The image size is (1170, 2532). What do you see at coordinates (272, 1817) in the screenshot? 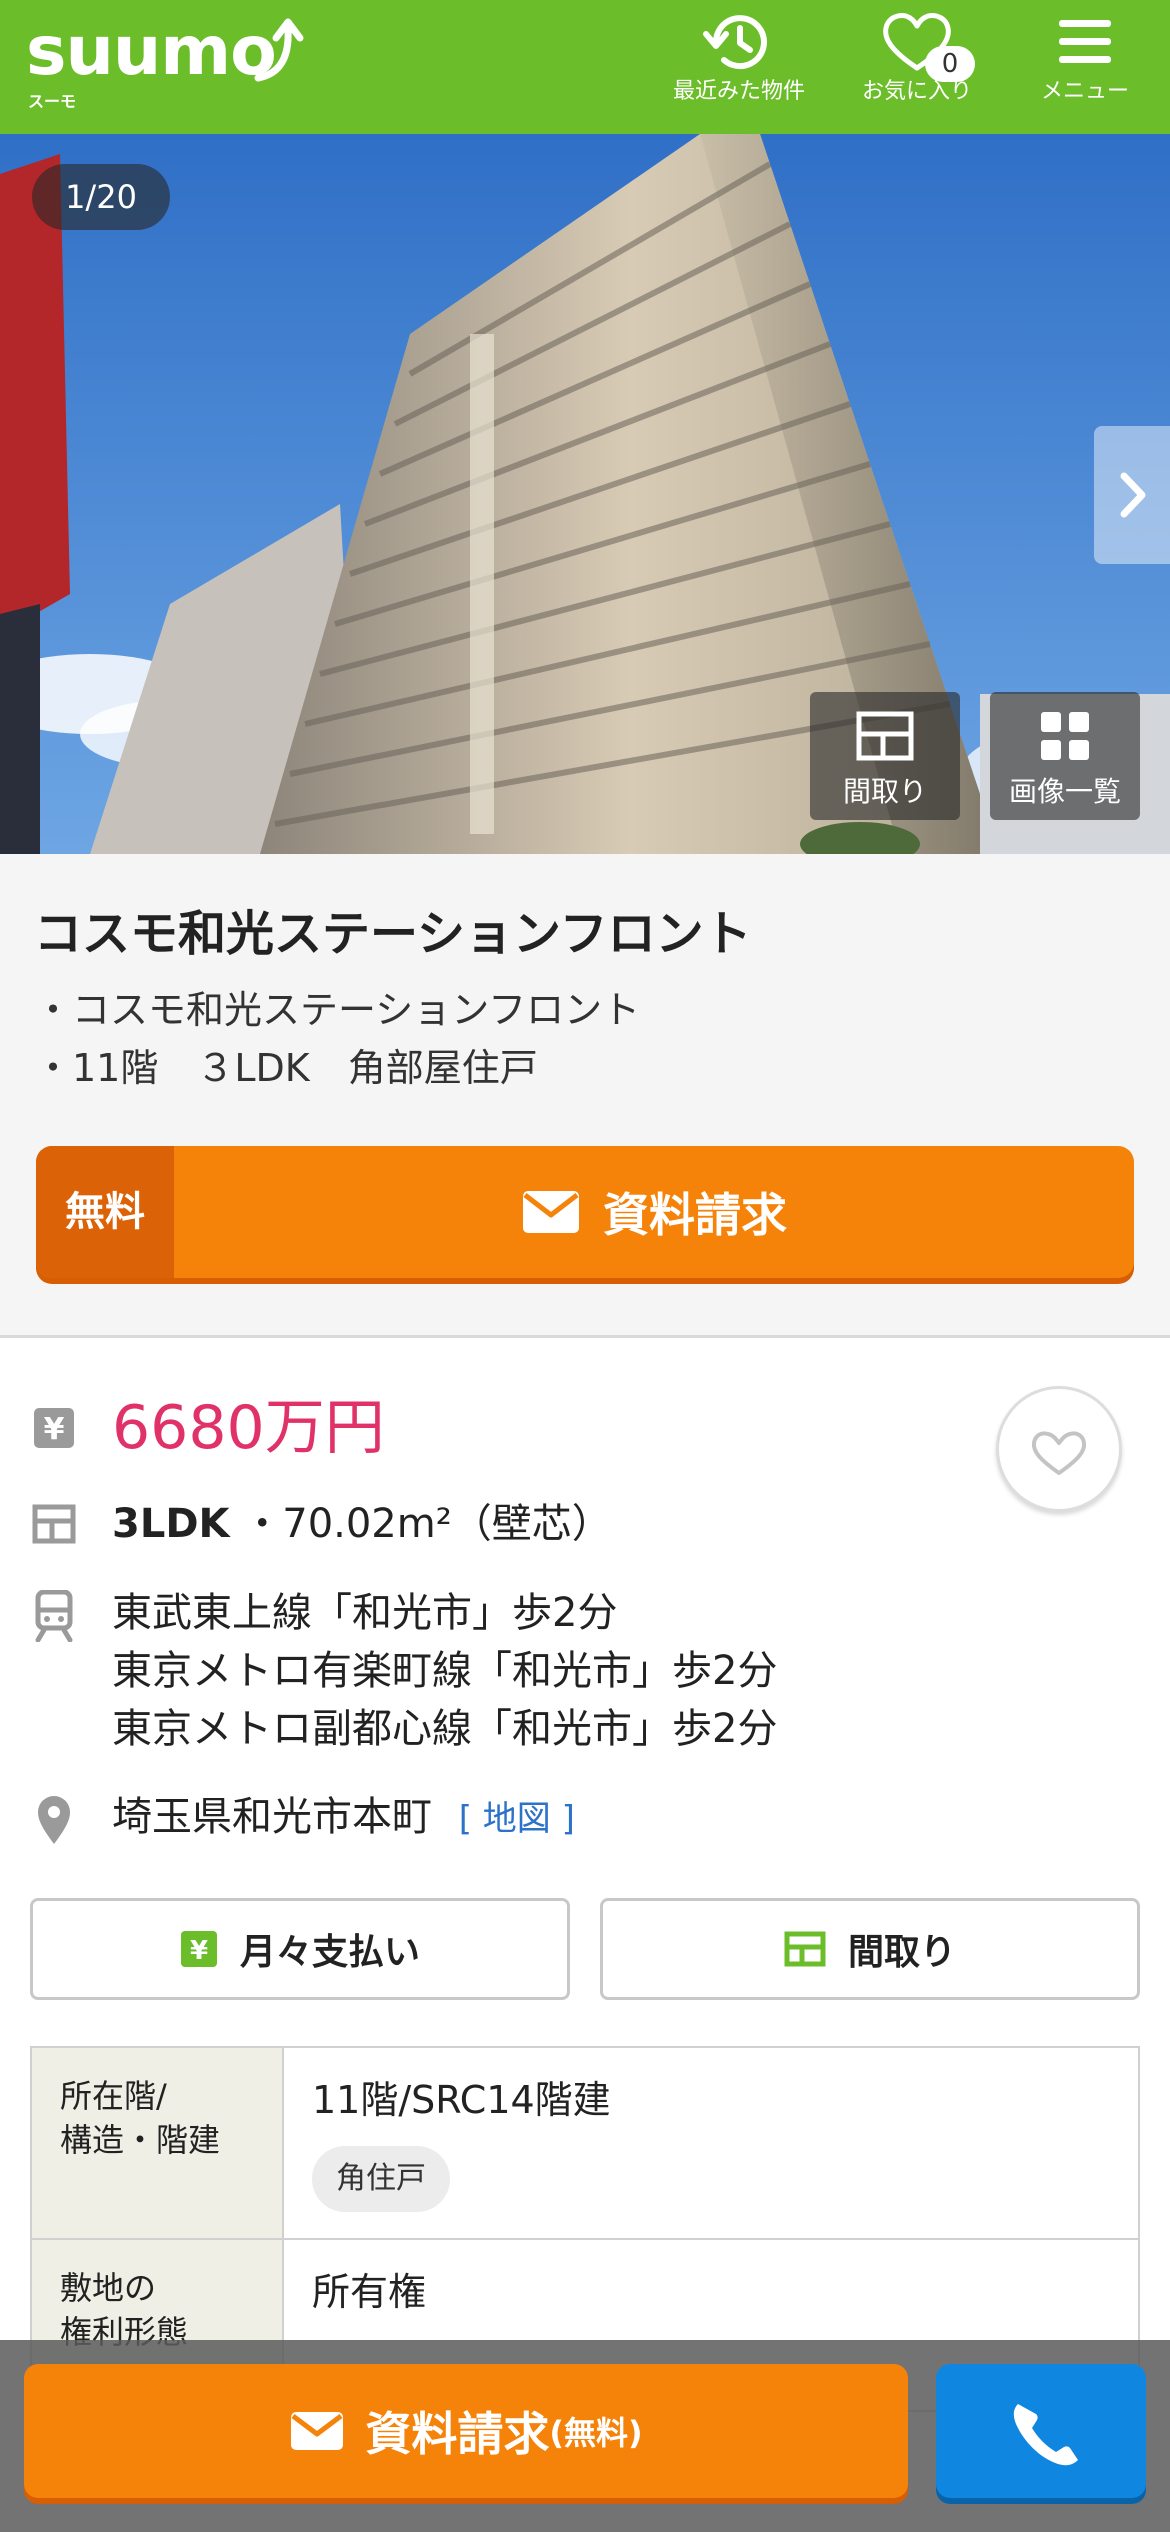
I see `address: 埼玉県和光市本町` at bounding box center [272, 1817].